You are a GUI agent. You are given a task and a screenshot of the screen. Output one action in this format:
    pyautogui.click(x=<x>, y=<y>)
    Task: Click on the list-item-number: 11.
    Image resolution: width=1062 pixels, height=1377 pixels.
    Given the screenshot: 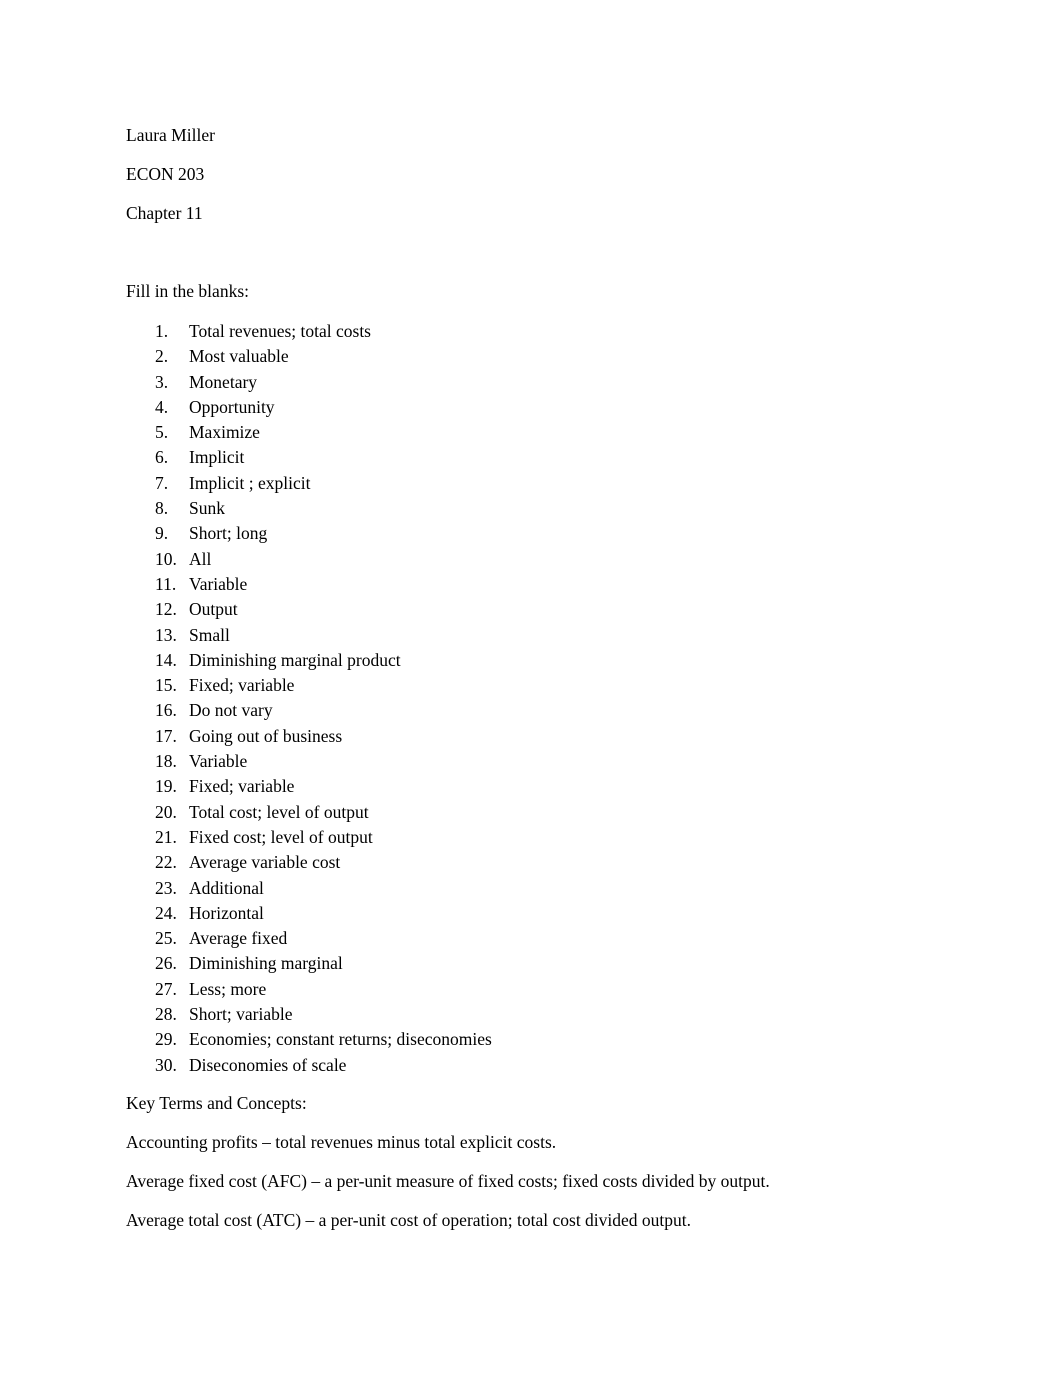 What is the action you would take?
    pyautogui.click(x=166, y=583)
    